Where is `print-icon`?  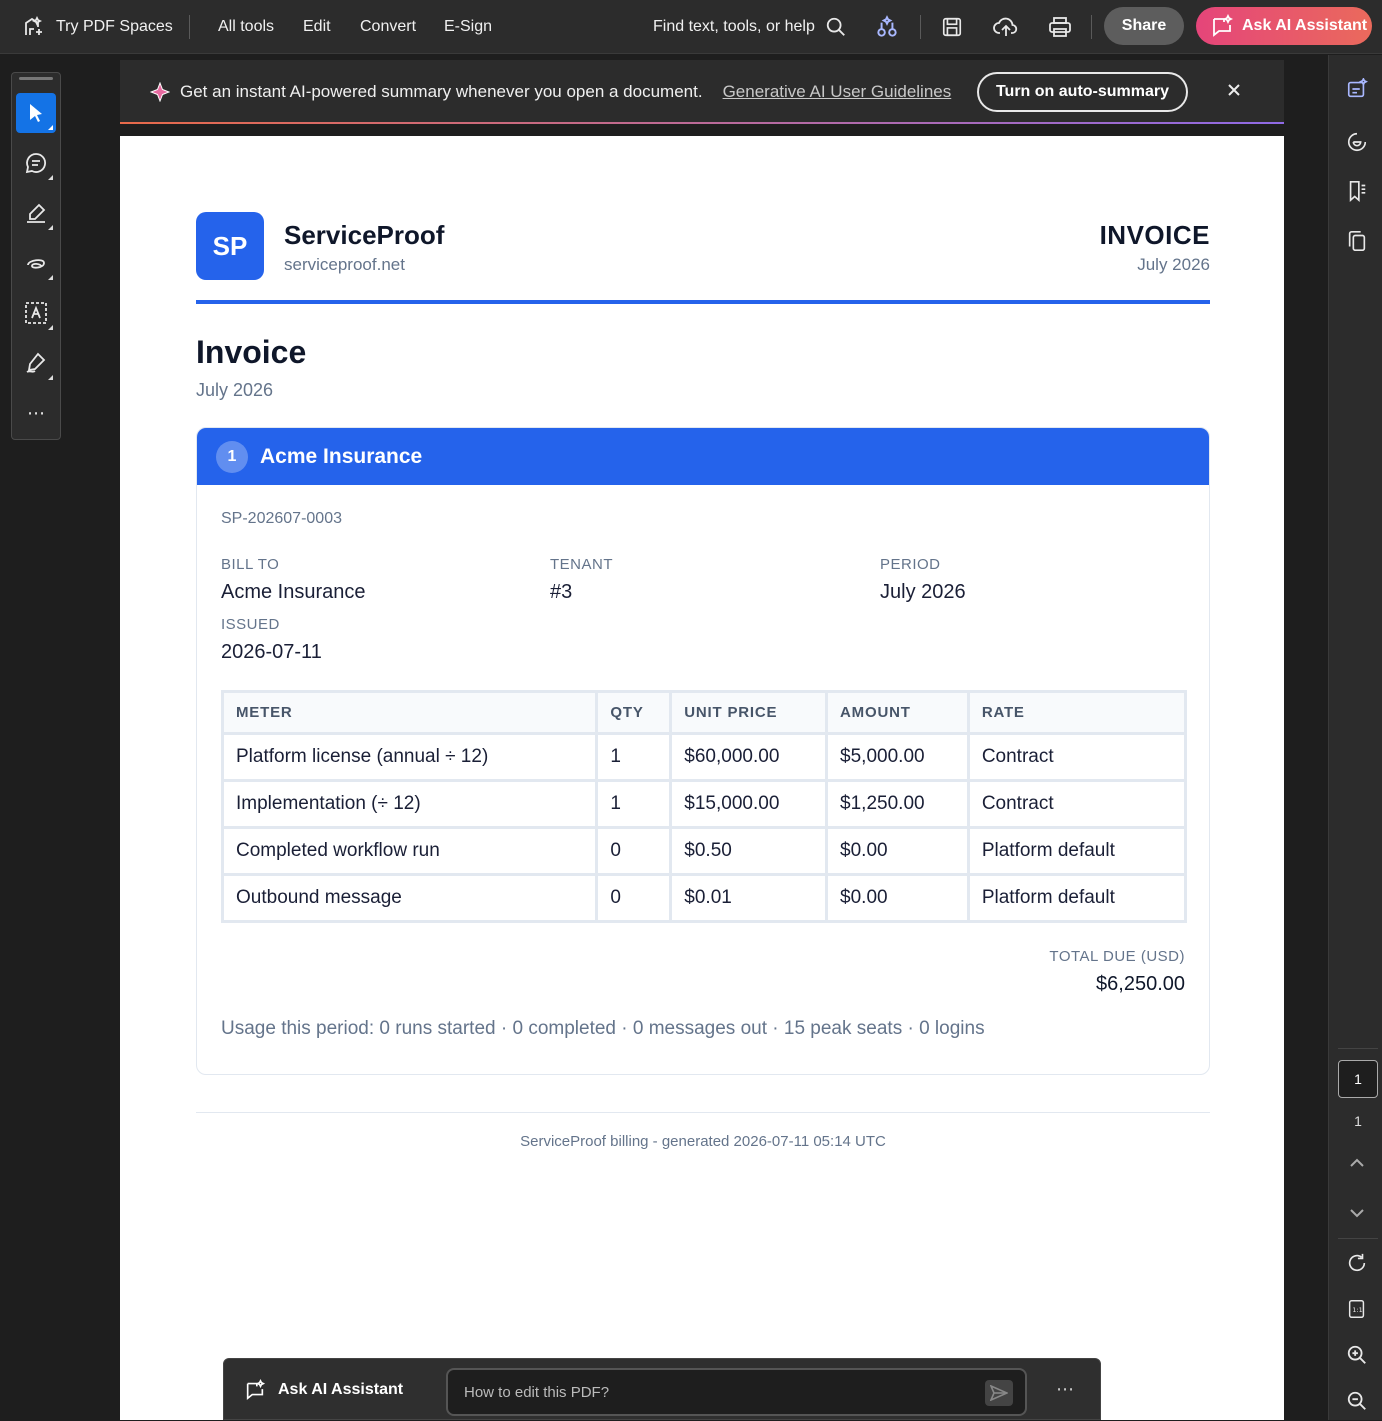 print-icon is located at coordinates (1060, 27).